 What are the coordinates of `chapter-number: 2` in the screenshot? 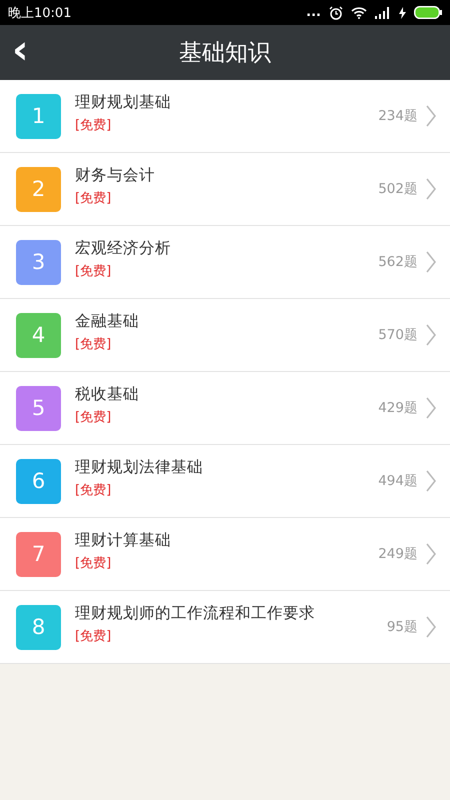 It's located at (38, 189).